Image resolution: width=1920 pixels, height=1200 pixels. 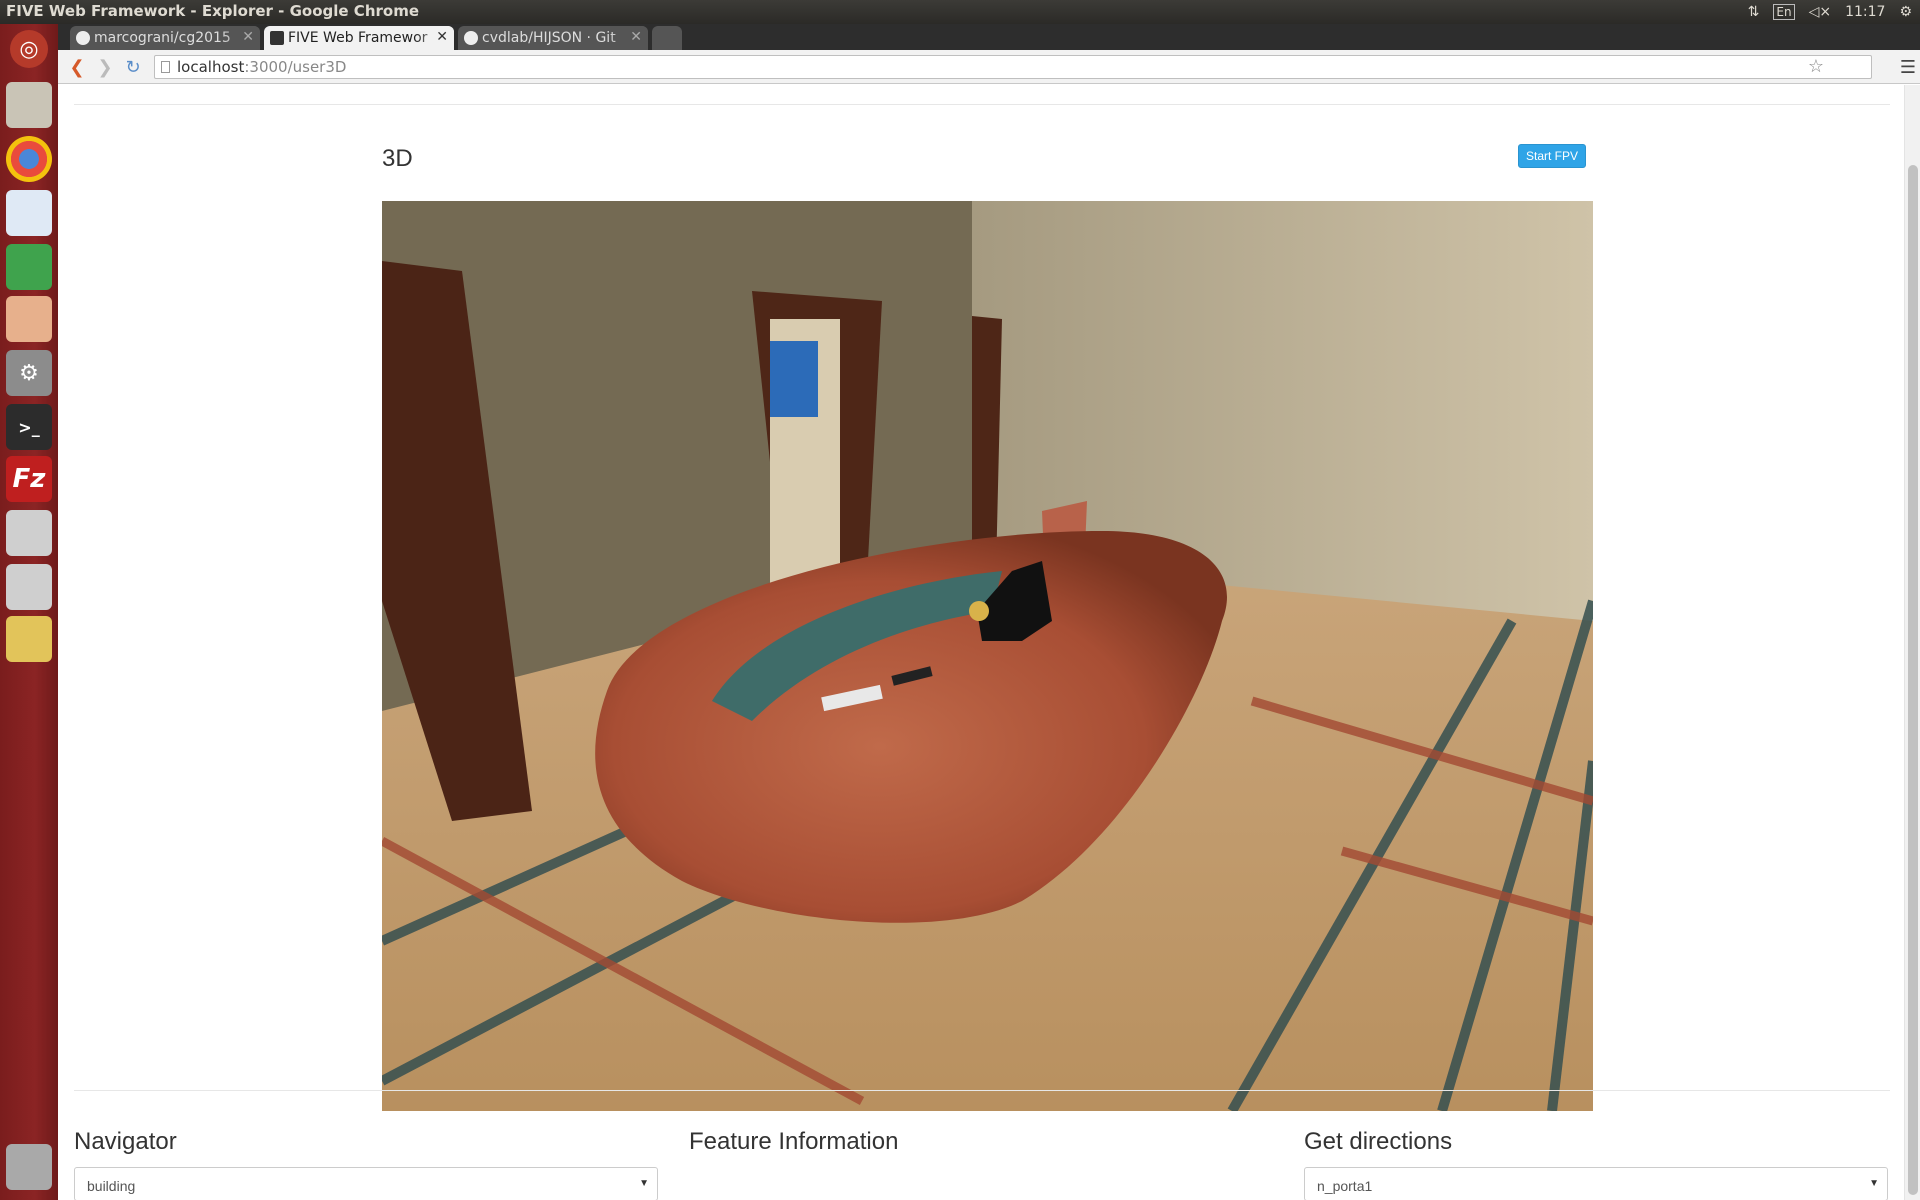 I want to click on filezilla-icon: Fz, so click(x=29, y=479).